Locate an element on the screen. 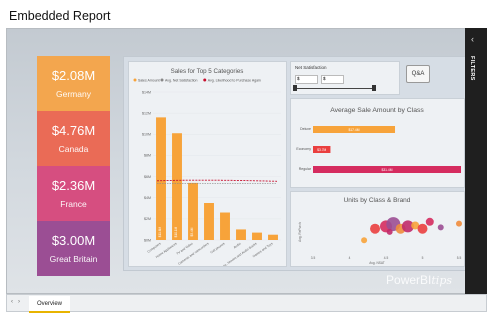 This screenshot has width=500, height=322. chart-title: Sales for Top 5 Categories is located at coordinates (207, 71).